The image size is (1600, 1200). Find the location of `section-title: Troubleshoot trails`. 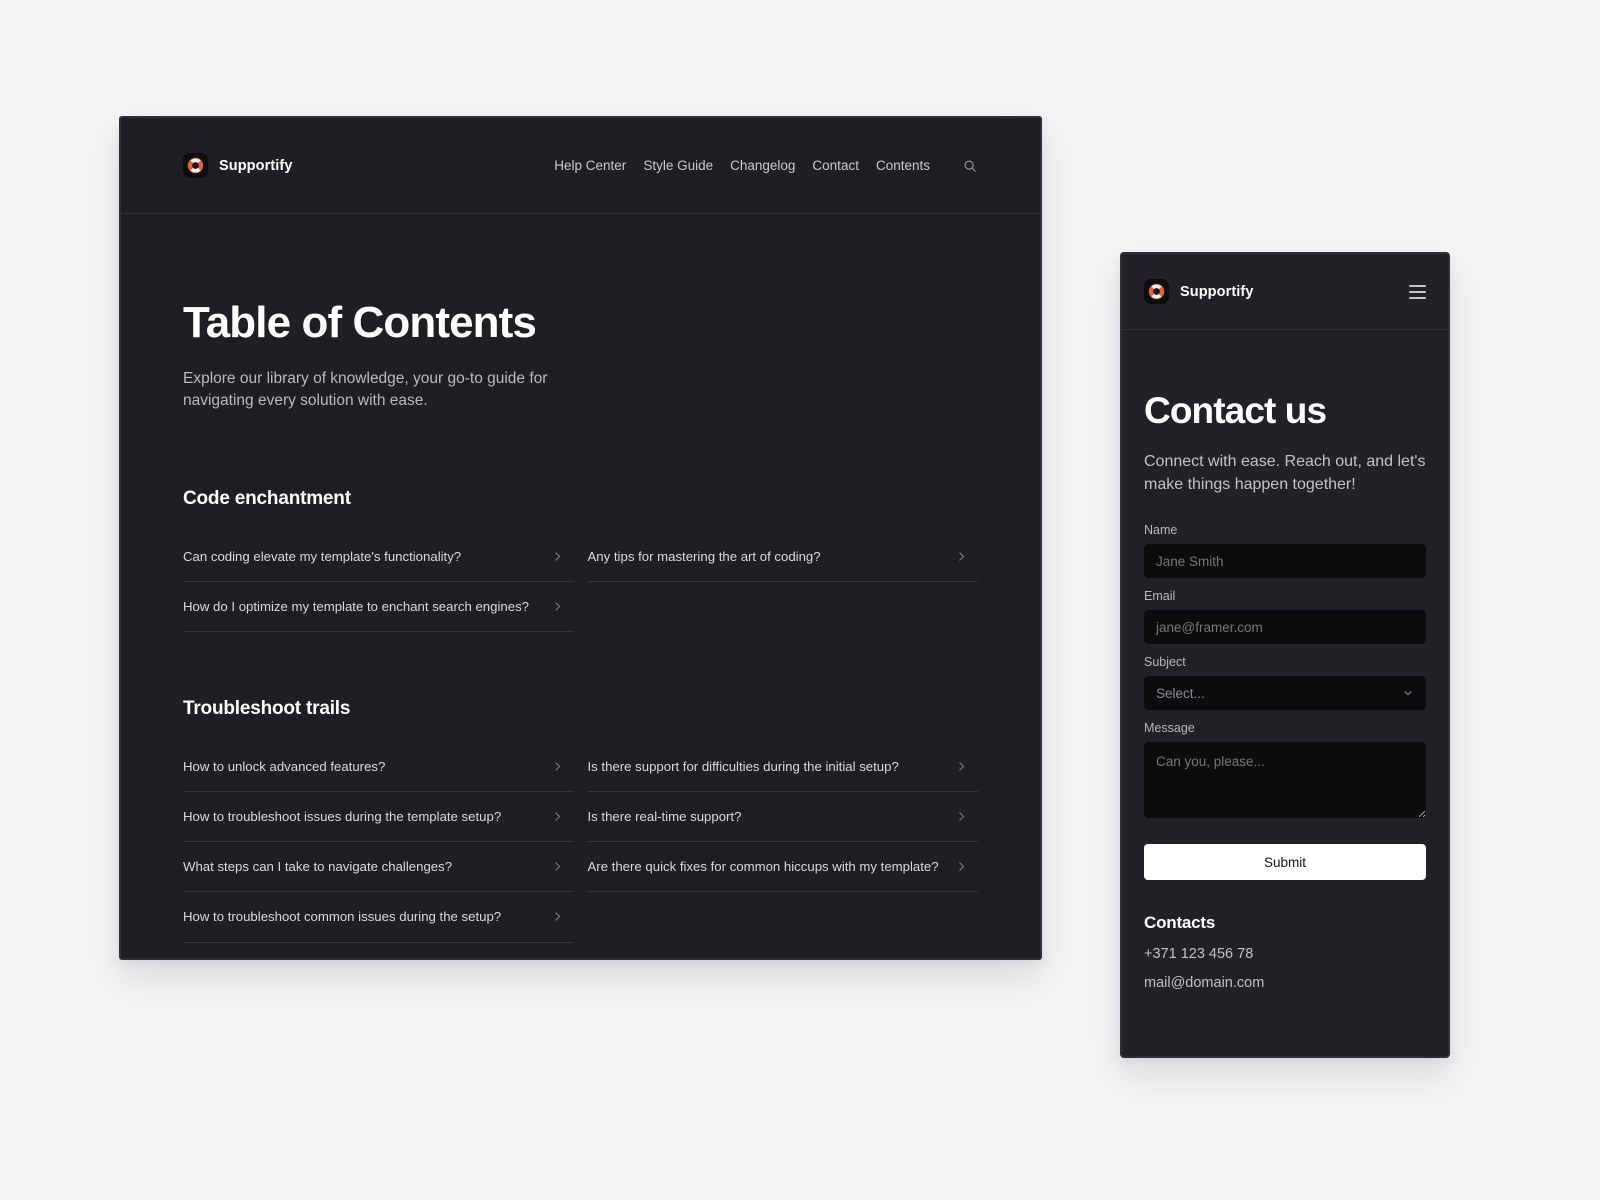

section-title: Troubleshoot trails is located at coordinates (267, 708).